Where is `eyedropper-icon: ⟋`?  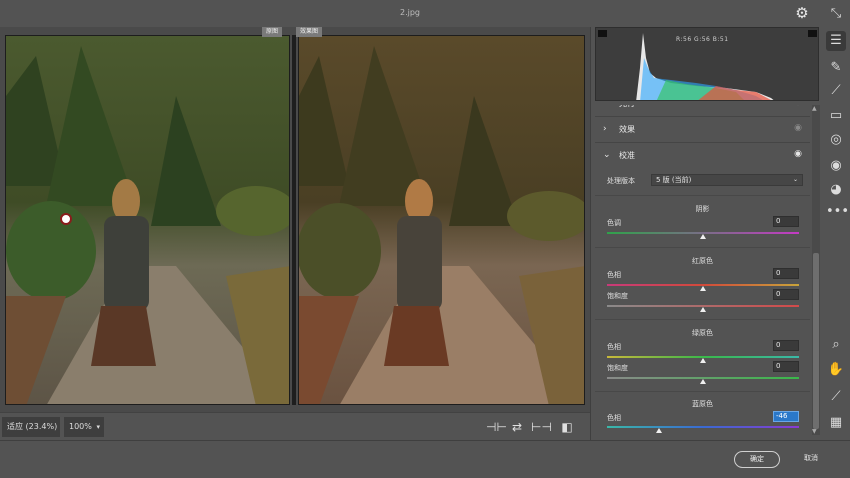 eyedropper-icon: ⟋ is located at coordinates (836, 397).